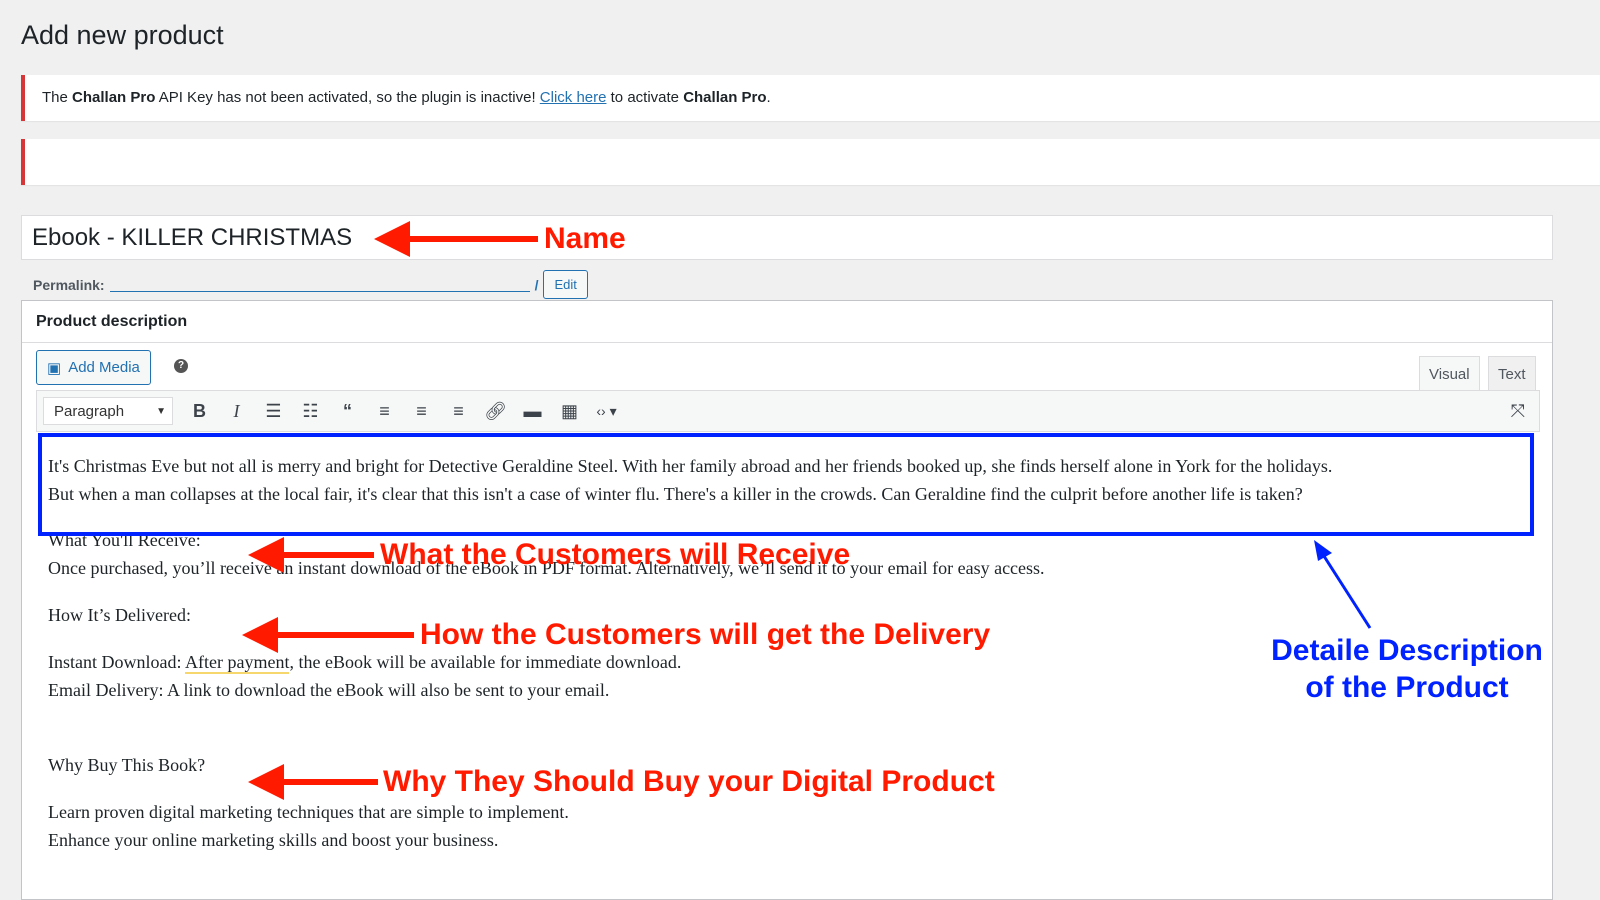 Image resolution: width=1600 pixels, height=900 pixels. What do you see at coordinates (787, 237) in the screenshot?
I see `product-title-input: Ebook - KILLER CHRISTMAS` at bounding box center [787, 237].